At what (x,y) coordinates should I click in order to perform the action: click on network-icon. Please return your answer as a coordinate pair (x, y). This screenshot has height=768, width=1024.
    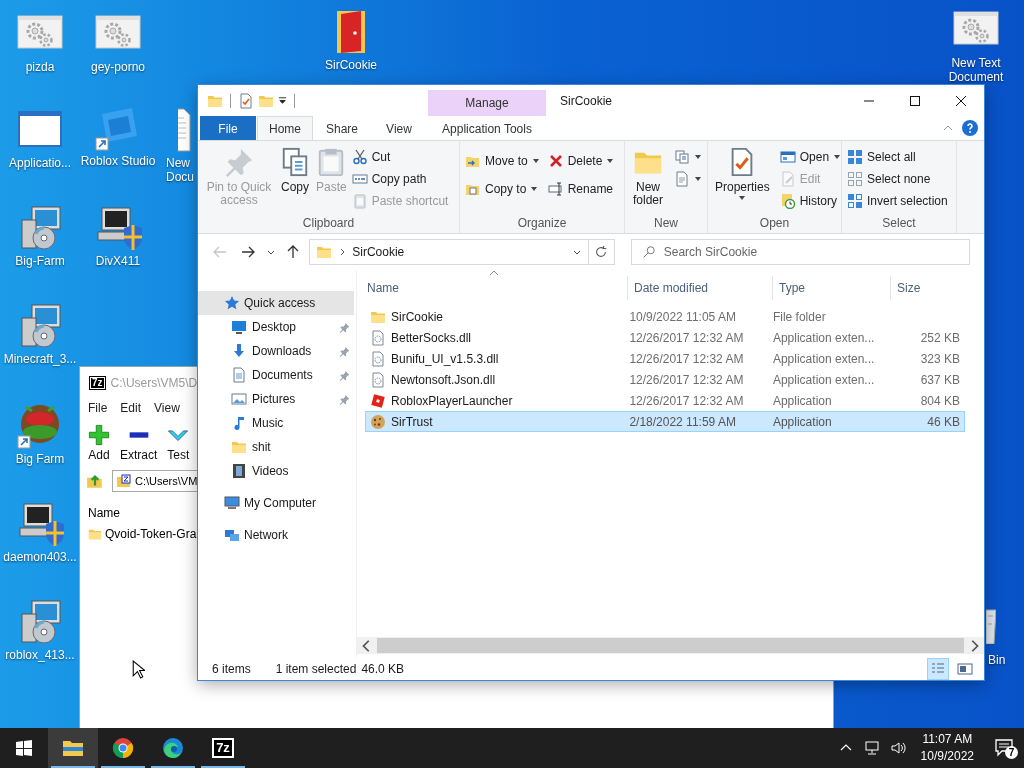
    Looking at the image, I should click on (871, 748).